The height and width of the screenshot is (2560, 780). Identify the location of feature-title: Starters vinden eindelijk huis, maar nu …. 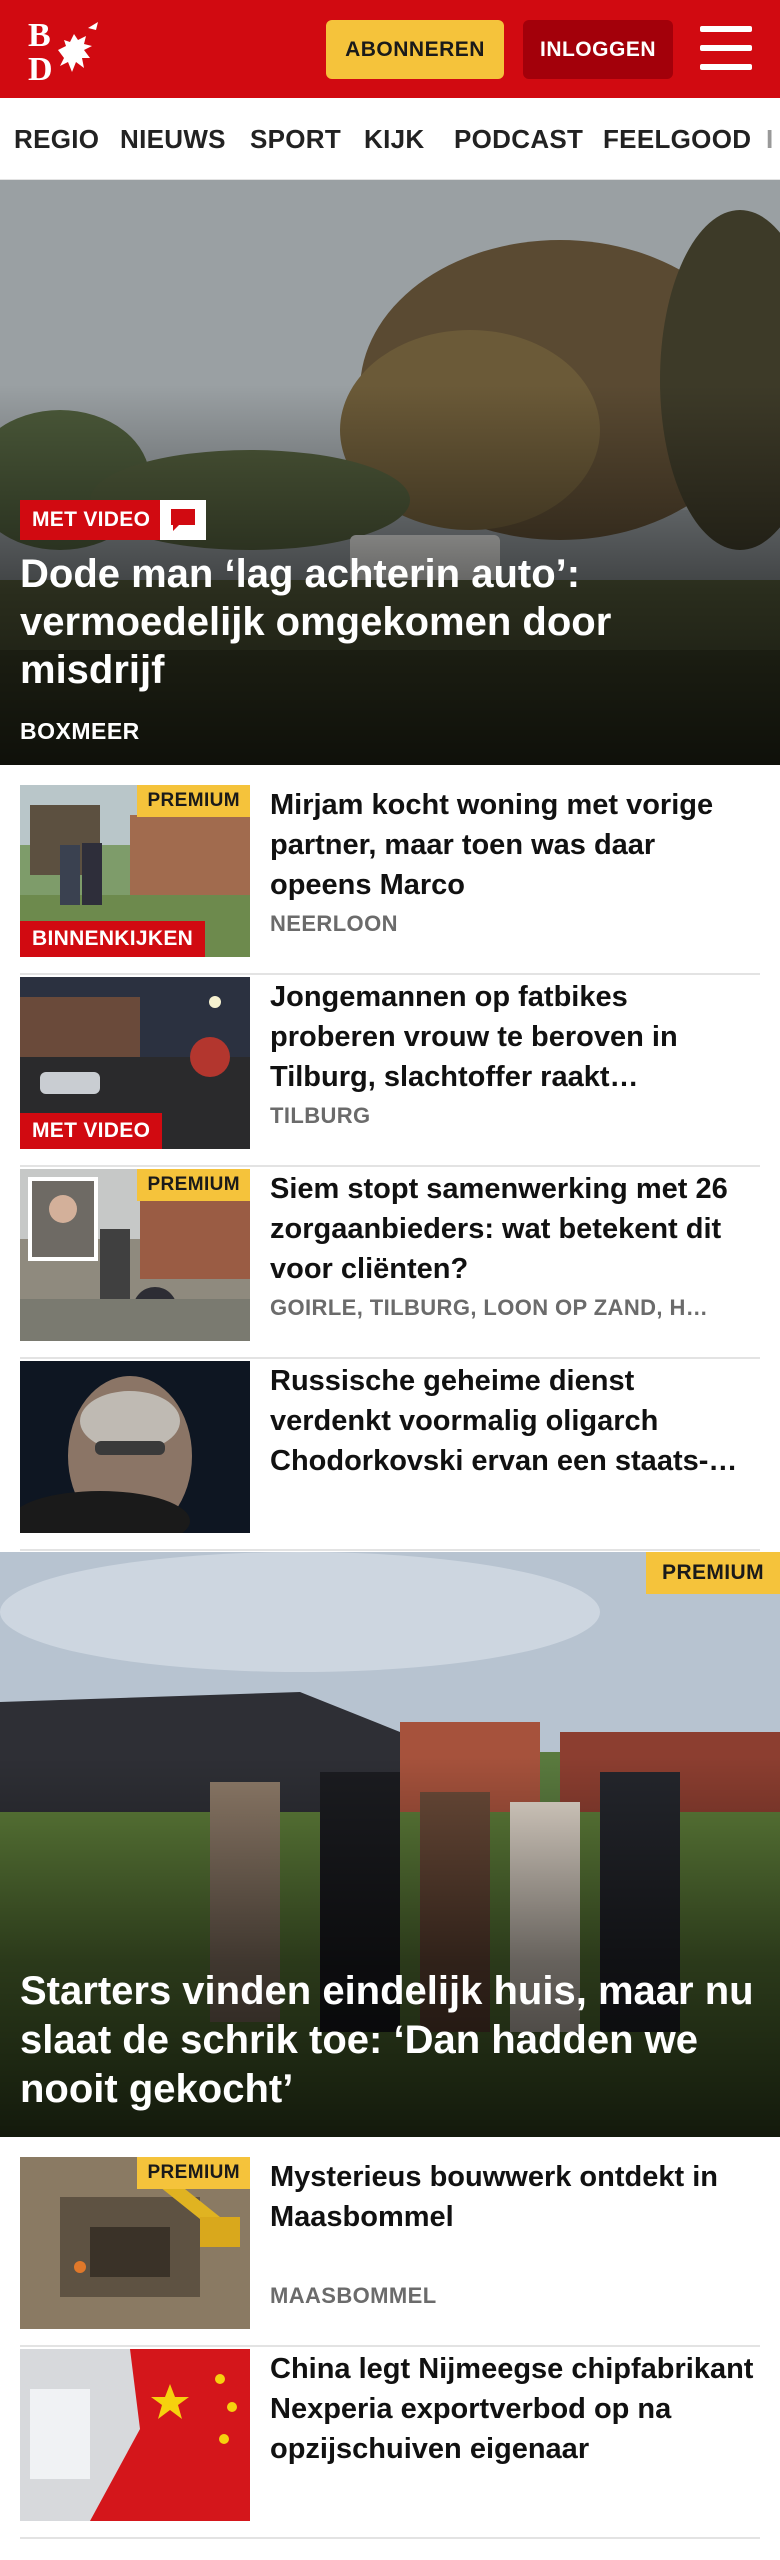
(395, 2040).